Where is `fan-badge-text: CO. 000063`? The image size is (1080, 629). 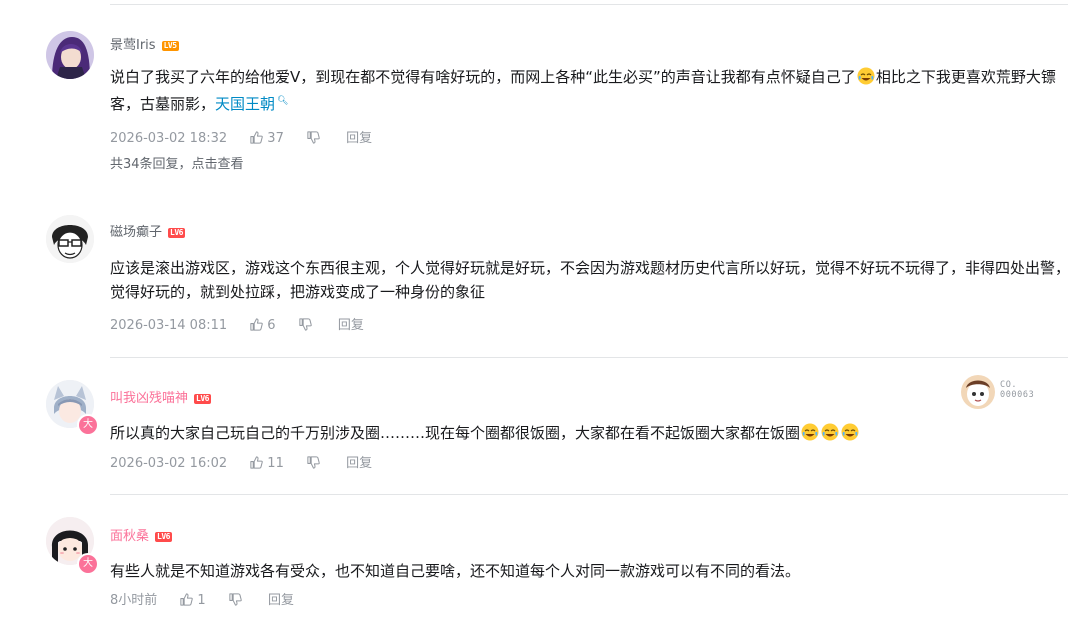 fan-badge-text: CO. 000063 is located at coordinates (1017, 390).